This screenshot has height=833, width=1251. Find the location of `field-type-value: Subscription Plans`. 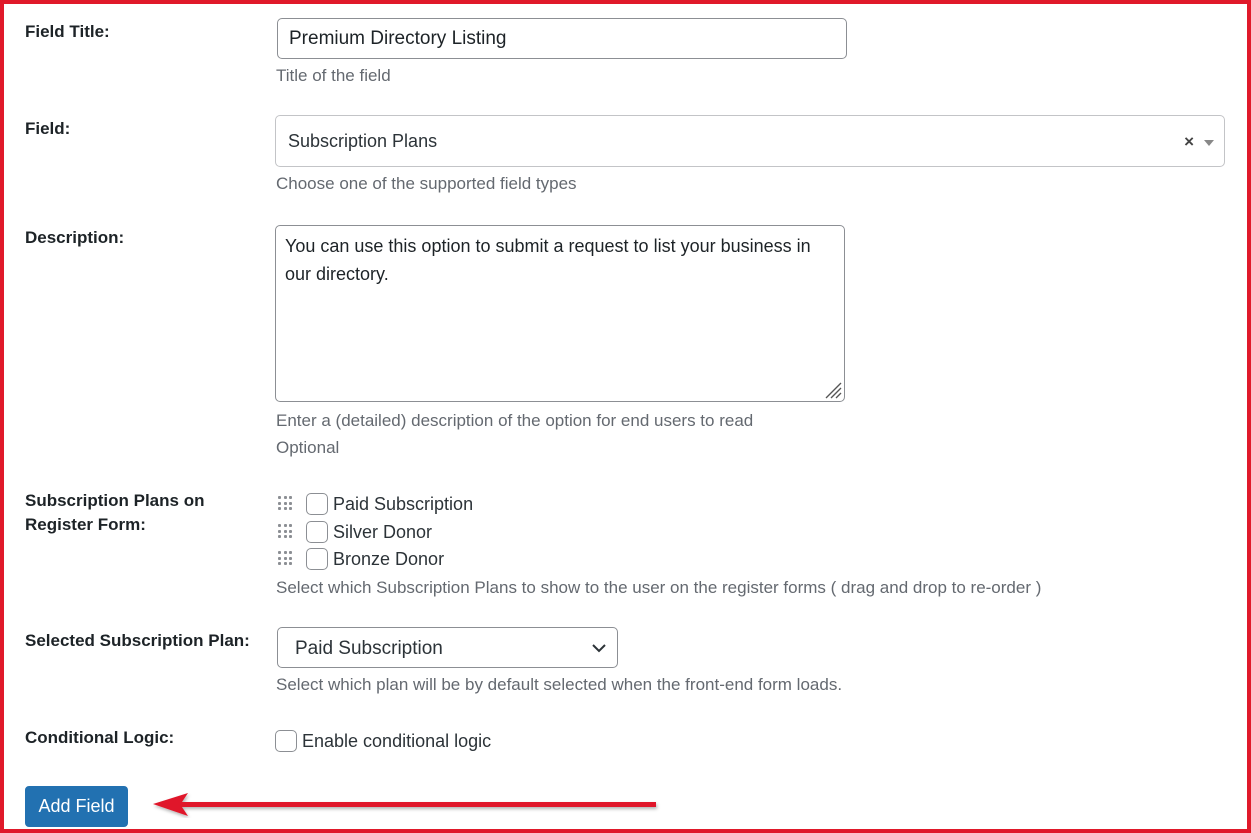

field-type-value: Subscription Plans is located at coordinates (363, 141).